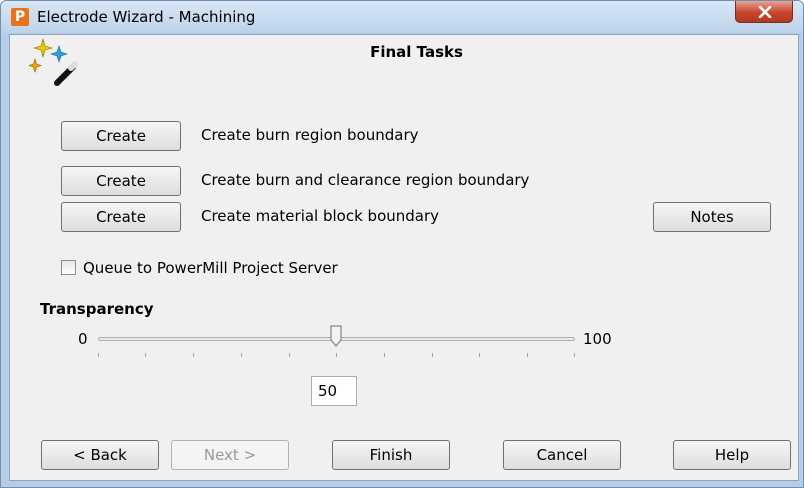 The height and width of the screenshot is (488, 804). I want to click on queue-checkbox, so click(68, 267).